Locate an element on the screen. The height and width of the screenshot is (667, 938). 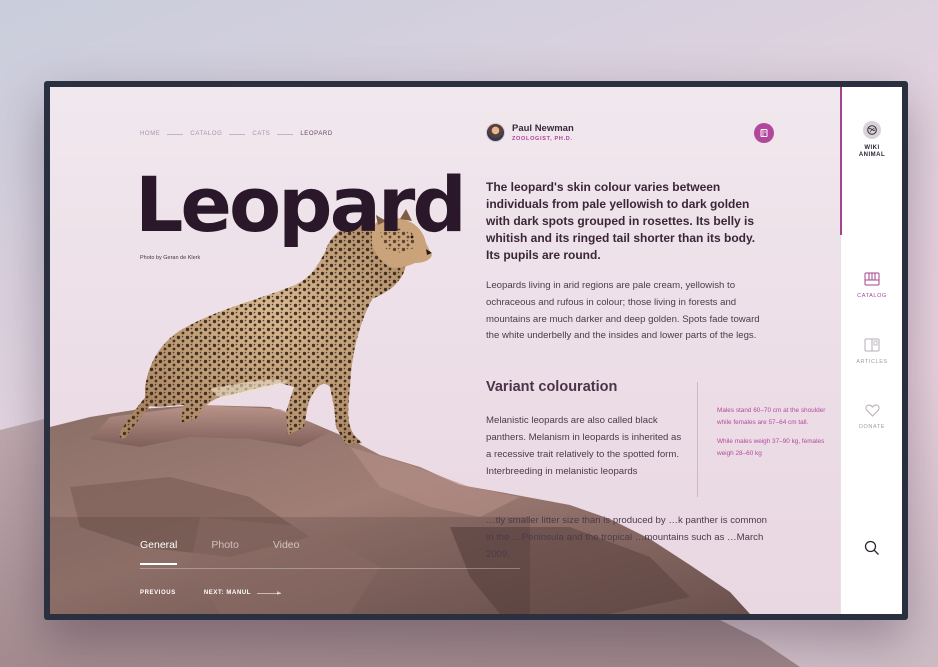
pager: PREVIOUS NEXT: MANUL is located at coordinates (211, 593).